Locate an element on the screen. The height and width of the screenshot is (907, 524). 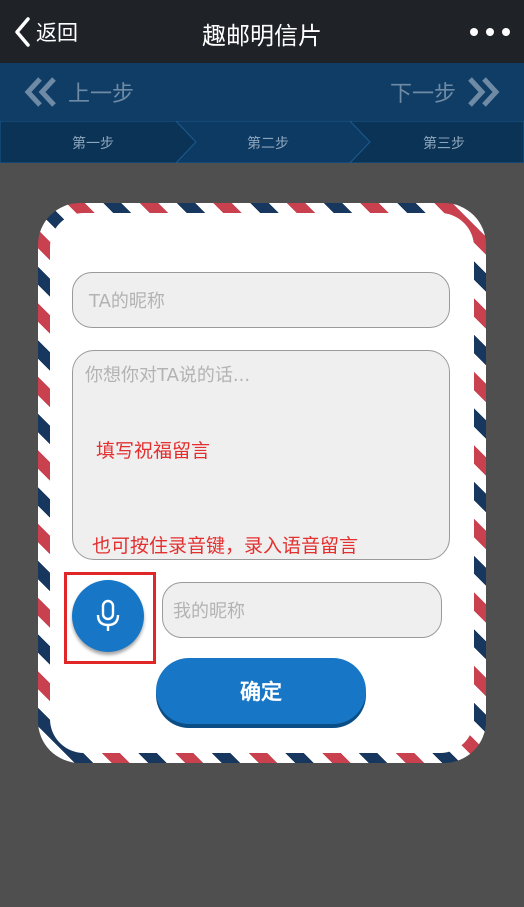
prev-step-label: 上一步 is located at coordinates (101, 94).